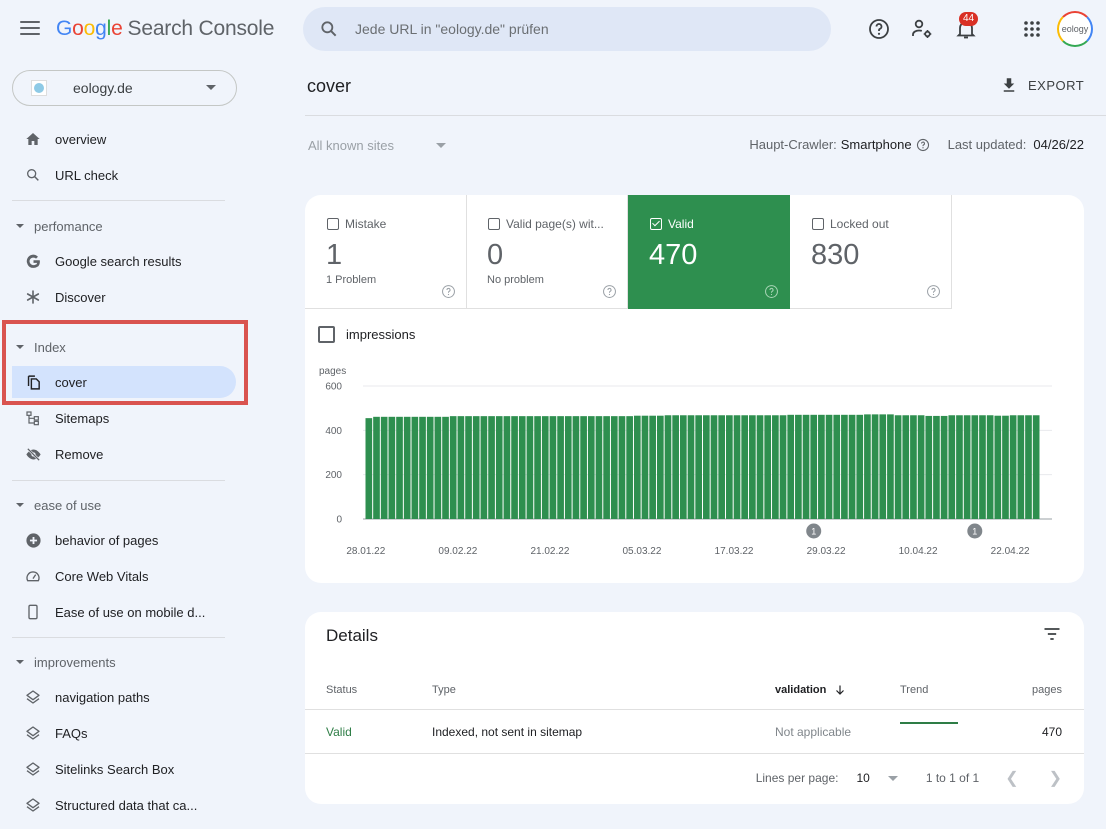  Describe the element at coordinates (124, 697) in the screenshot. I see `sidebar-item-navigation-paths: navigation paths` at that location.